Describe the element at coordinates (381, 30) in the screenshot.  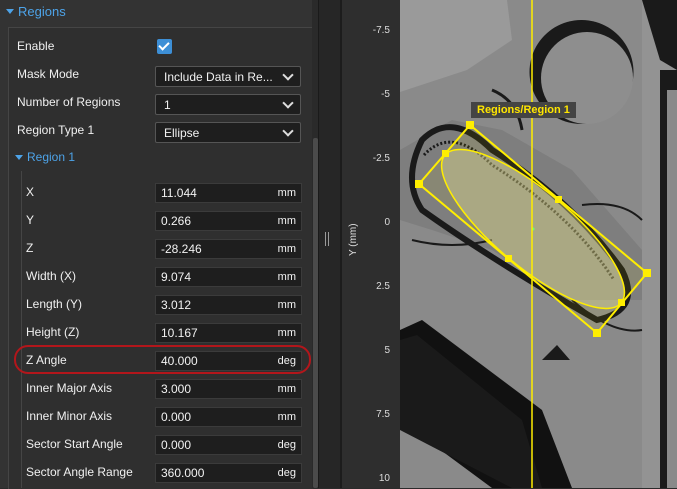
I see `y-tick-label: -7.5` at that location.